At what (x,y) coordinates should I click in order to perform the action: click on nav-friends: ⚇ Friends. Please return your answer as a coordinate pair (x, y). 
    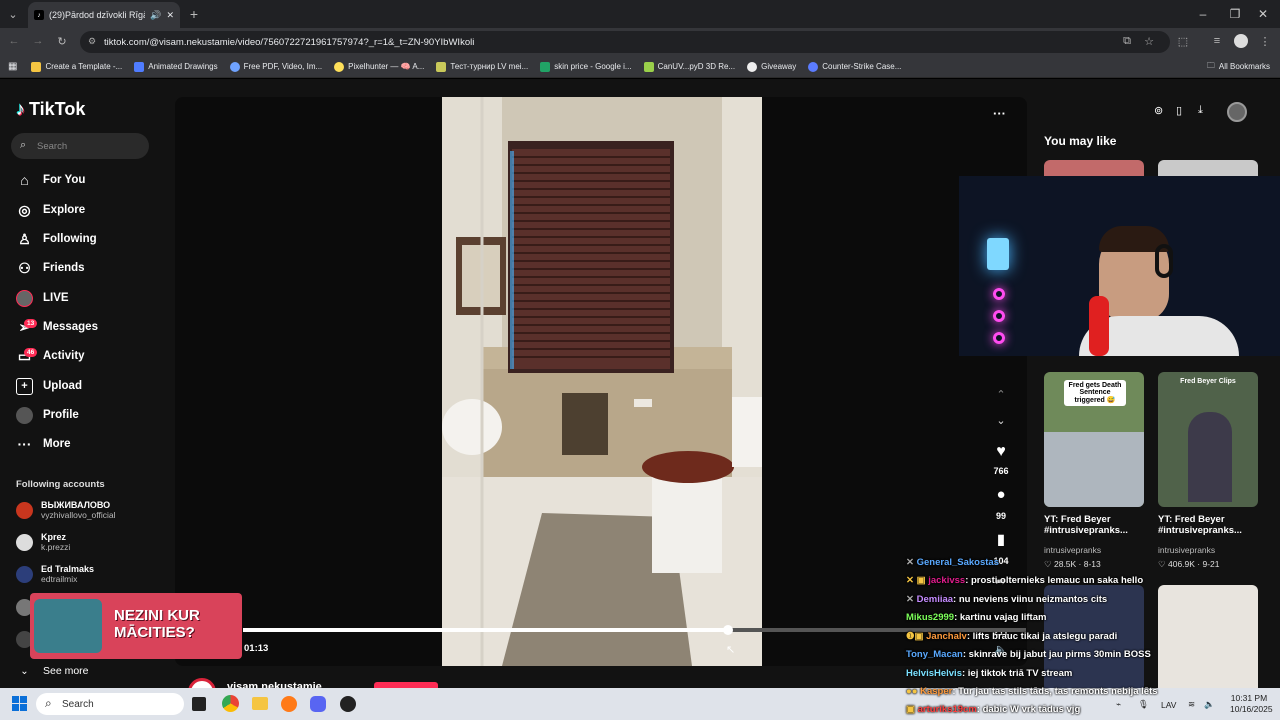
    Looking at the image, I should click on (50, 268).